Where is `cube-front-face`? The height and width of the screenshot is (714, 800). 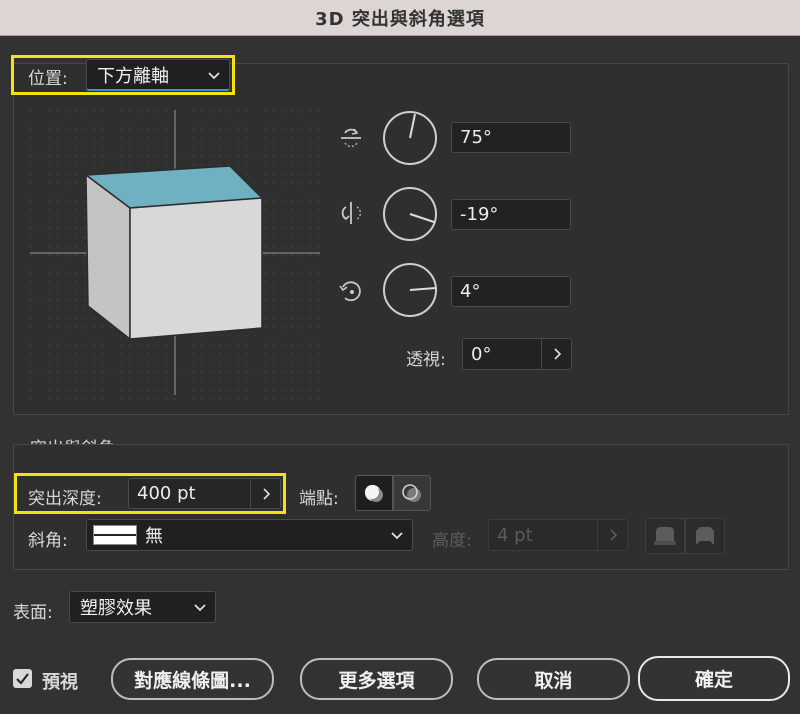
cube-front-face is located at coordinates (196, 268).